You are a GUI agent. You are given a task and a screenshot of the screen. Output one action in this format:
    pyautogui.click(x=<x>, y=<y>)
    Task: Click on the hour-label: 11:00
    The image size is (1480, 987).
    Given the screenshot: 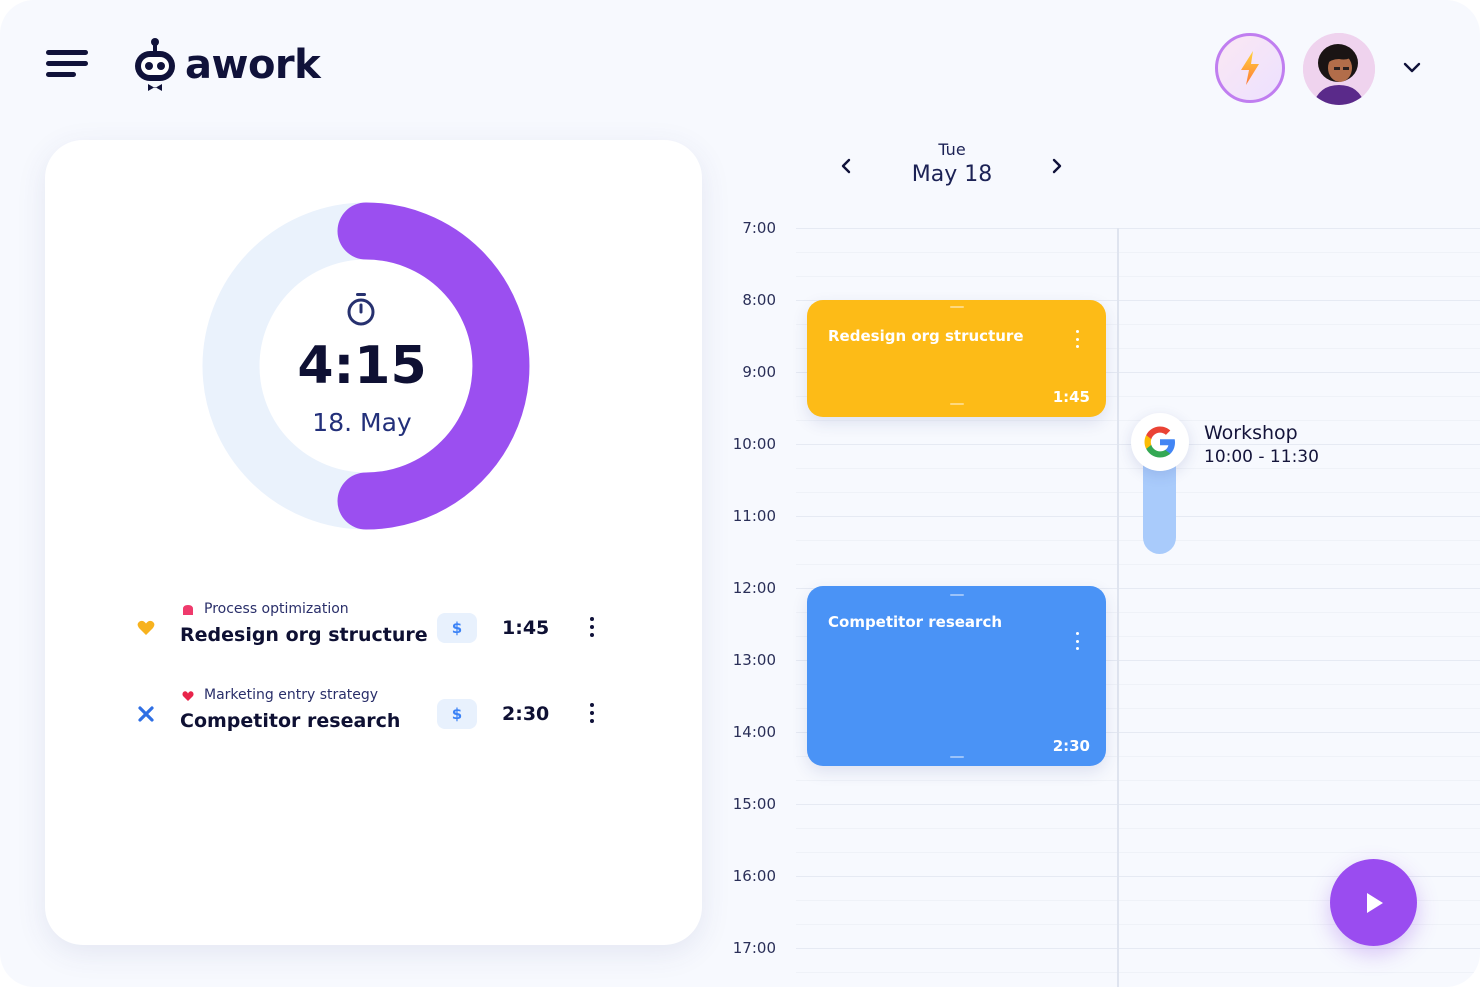 What is the action you would take?
    pyautogui.click(x=754, y=516)
    